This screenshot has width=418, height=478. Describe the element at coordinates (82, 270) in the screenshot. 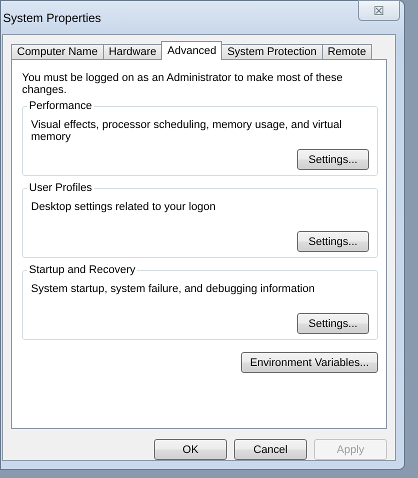

I see `group-title: Startup and Recovery` at that location.